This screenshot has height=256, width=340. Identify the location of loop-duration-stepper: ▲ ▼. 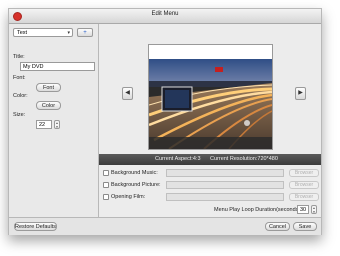
(314, 209).